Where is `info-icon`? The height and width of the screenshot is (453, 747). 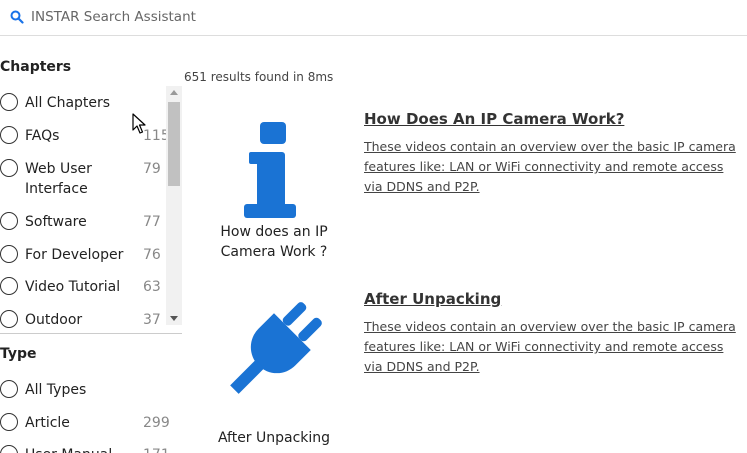
info-icon is located at coordinates (270, 170).